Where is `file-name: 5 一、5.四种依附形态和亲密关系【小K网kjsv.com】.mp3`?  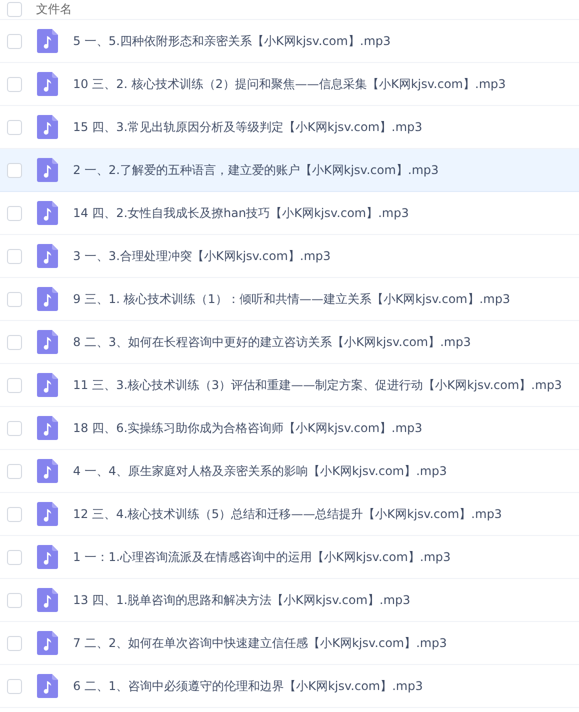 file-name: 5 一、5.四种依附形态和亲密关系【小K网kjsv.com】.mp3 is located at coordinates (232, 41).